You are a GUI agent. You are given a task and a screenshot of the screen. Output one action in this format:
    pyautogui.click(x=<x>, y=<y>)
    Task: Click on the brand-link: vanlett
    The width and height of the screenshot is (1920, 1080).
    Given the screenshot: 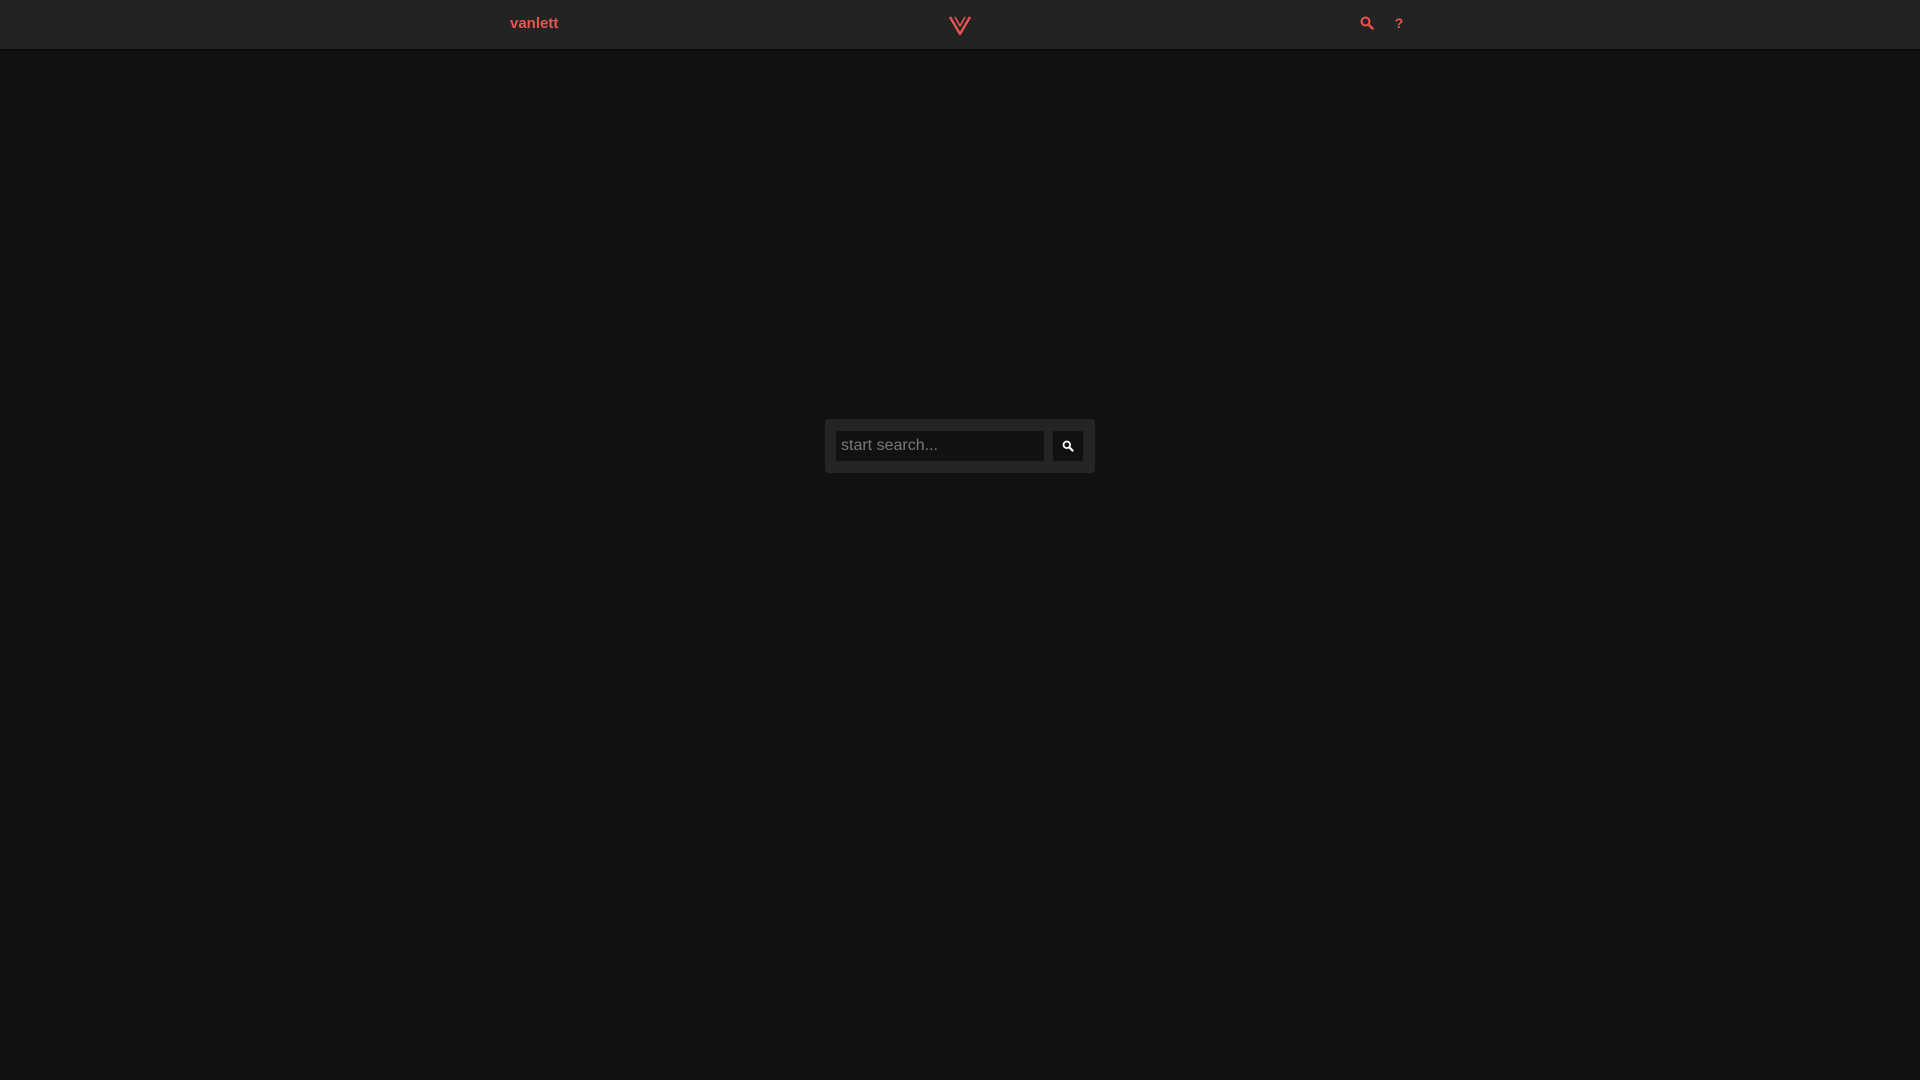 What is the action you would take?
    pyautogui.click(x=534, y=23)
    